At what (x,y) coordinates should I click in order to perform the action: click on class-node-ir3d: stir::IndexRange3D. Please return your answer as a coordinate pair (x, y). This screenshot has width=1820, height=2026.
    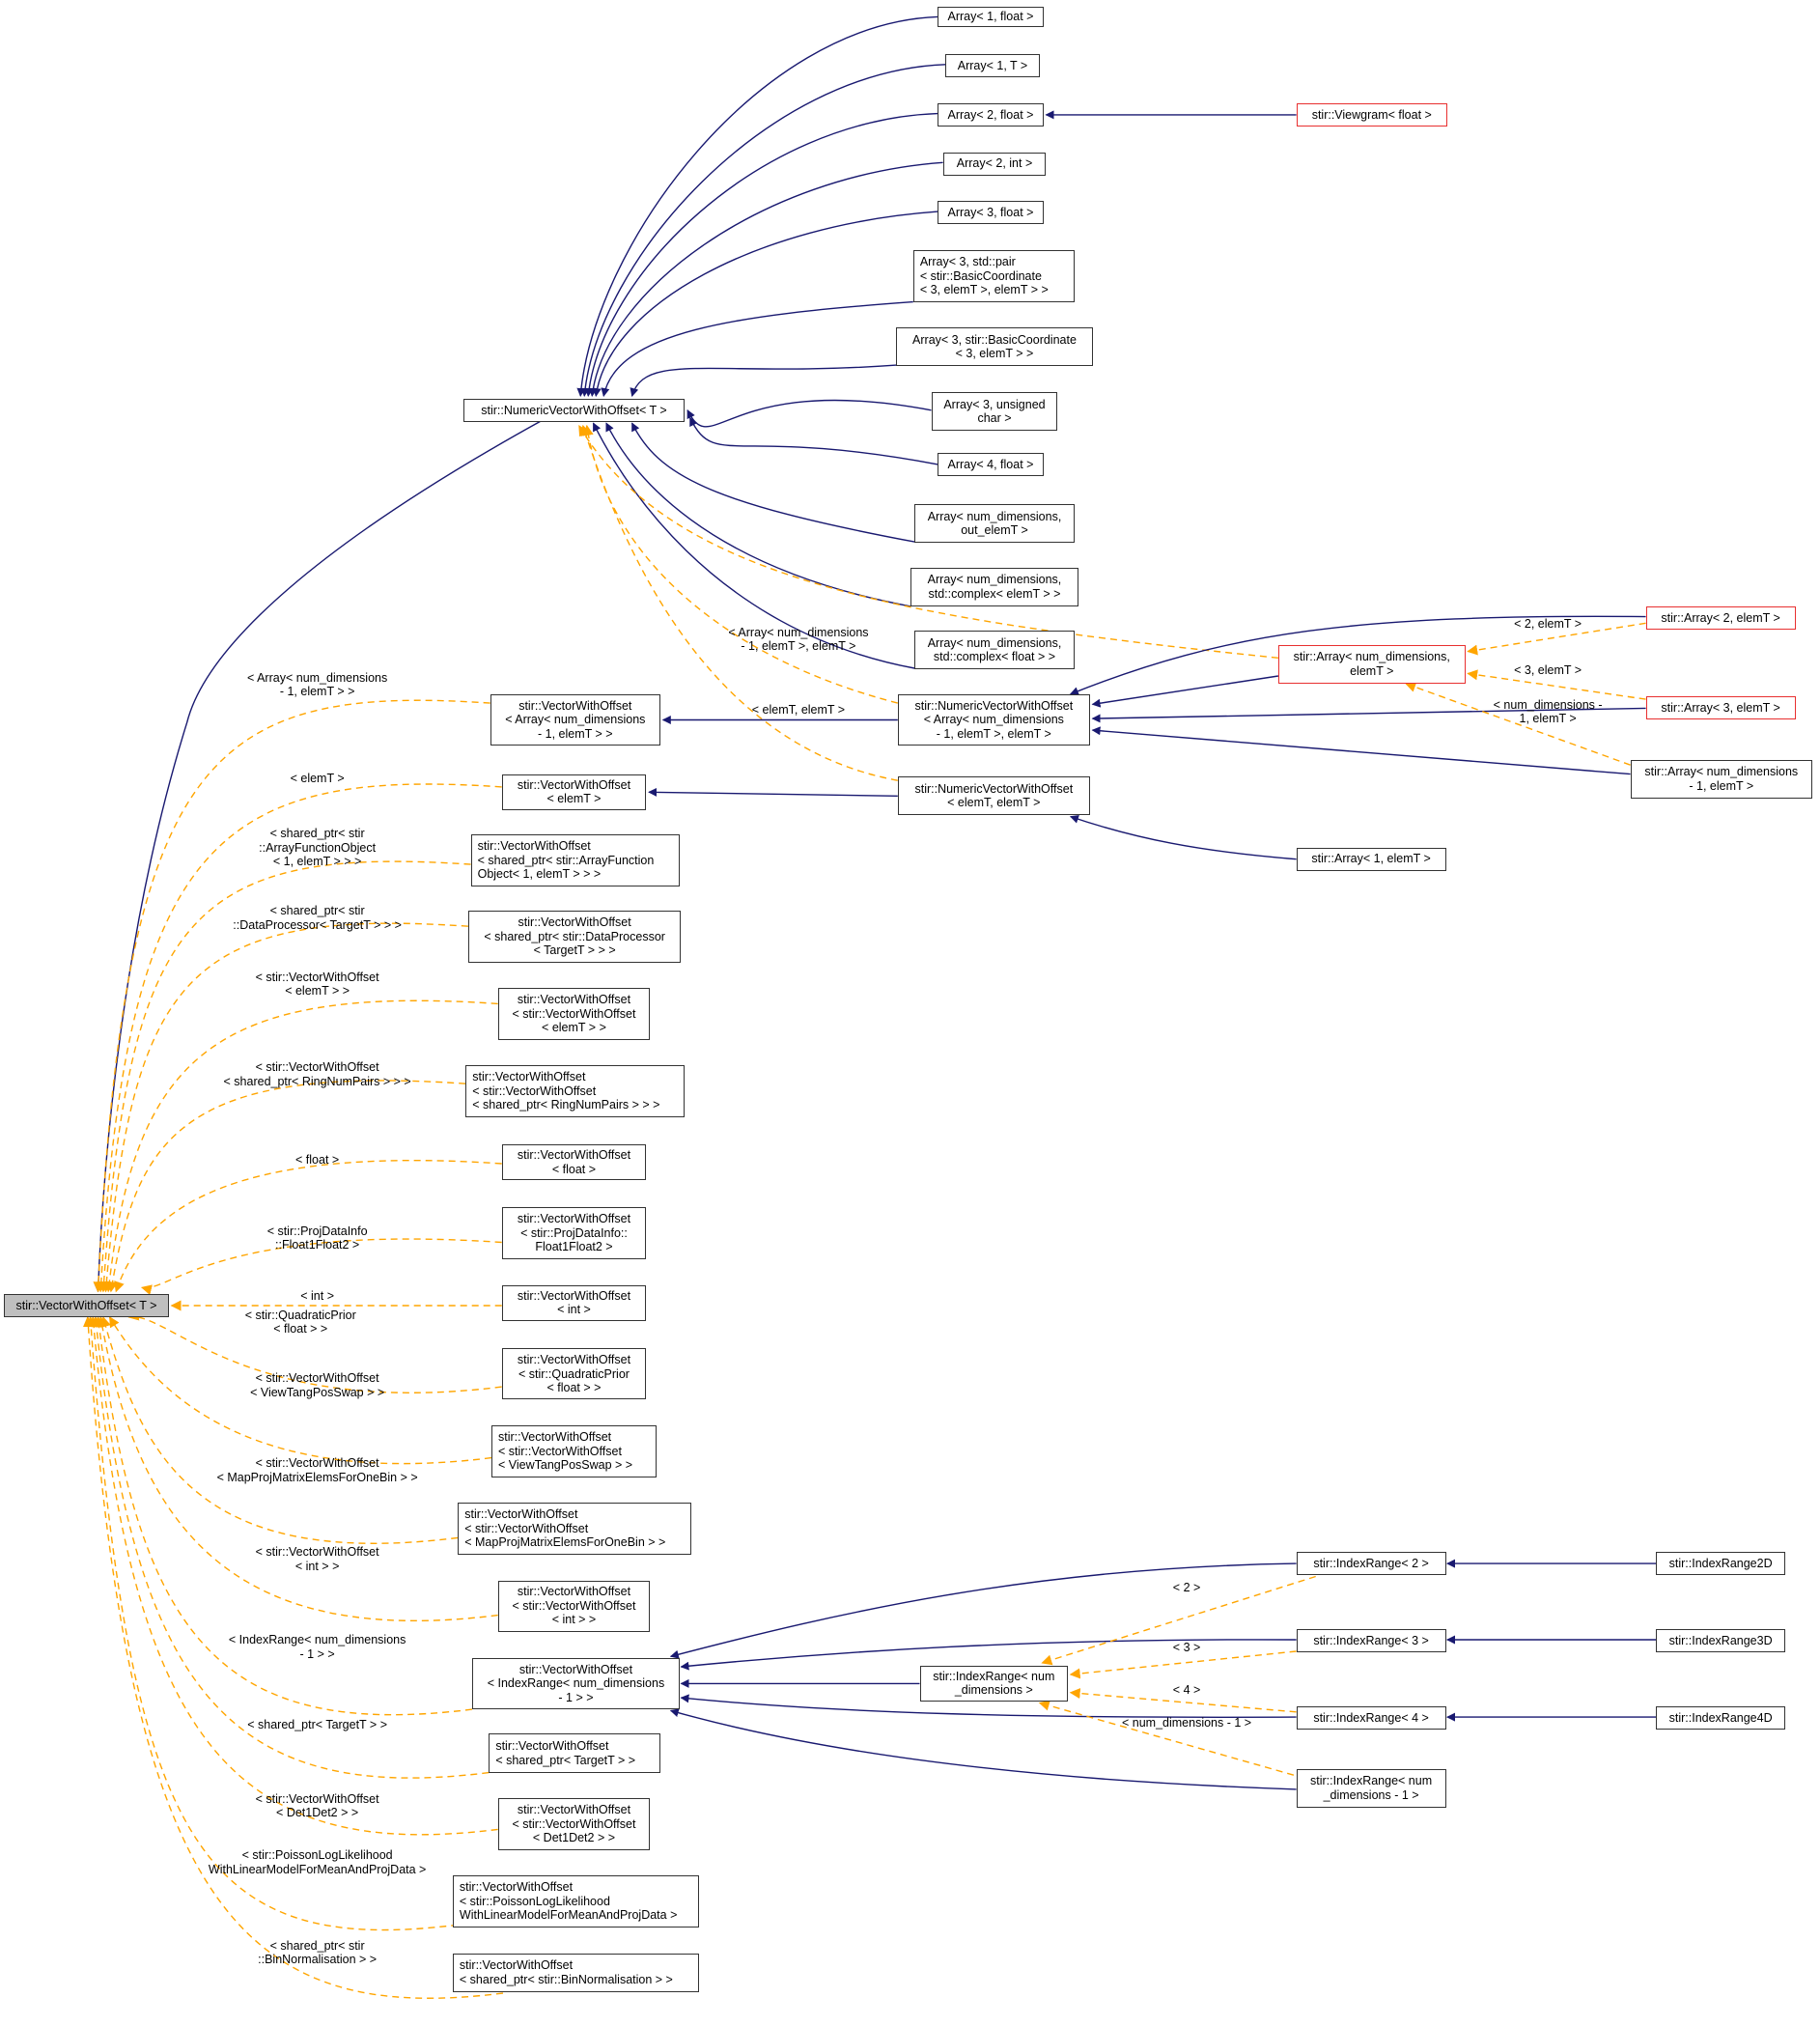
    Looking at the image, I should click on (1721, 1641).